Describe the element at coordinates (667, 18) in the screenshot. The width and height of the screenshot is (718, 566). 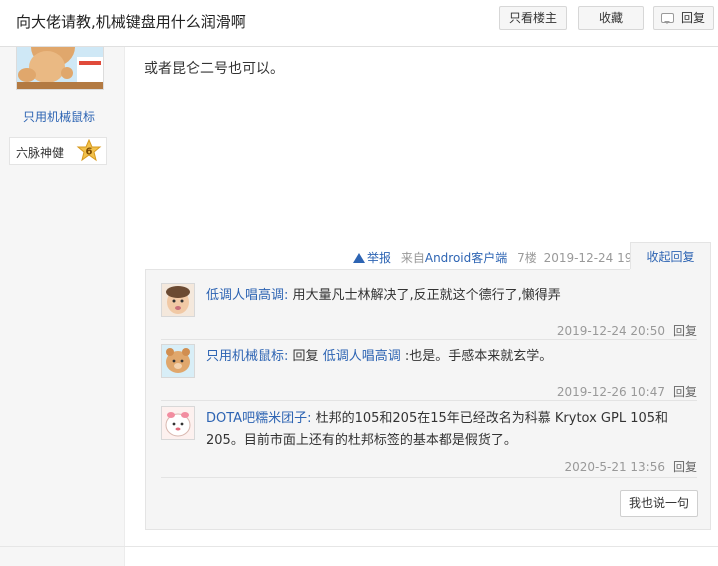
I see `reply-icon` at that location.